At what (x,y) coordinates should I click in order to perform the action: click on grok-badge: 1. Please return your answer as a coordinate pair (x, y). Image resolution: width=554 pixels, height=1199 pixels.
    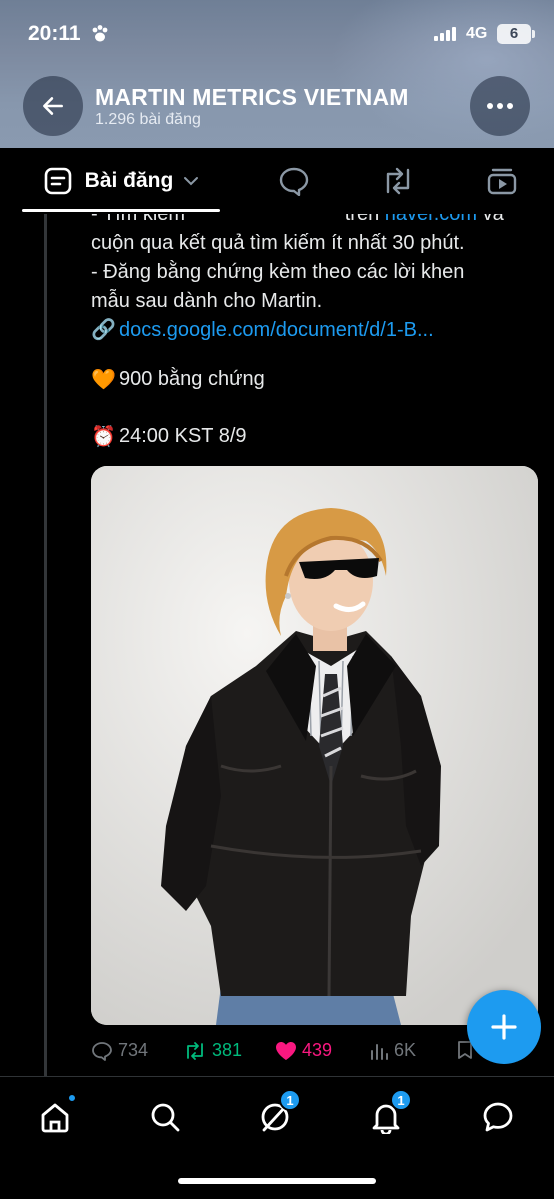
    Looking at the image, I should click on (290, 1100).